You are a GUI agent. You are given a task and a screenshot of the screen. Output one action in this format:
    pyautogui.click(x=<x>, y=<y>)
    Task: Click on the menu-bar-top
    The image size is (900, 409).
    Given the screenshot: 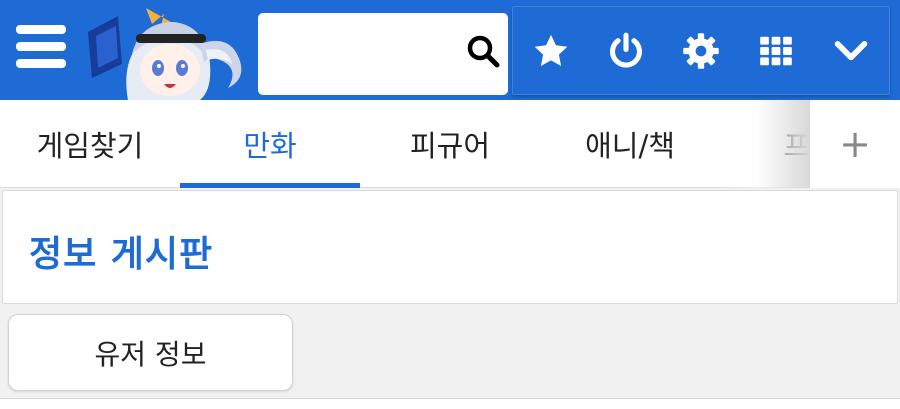 What is the action you would take?
    pyautogui.click(x=41, y=29)
    